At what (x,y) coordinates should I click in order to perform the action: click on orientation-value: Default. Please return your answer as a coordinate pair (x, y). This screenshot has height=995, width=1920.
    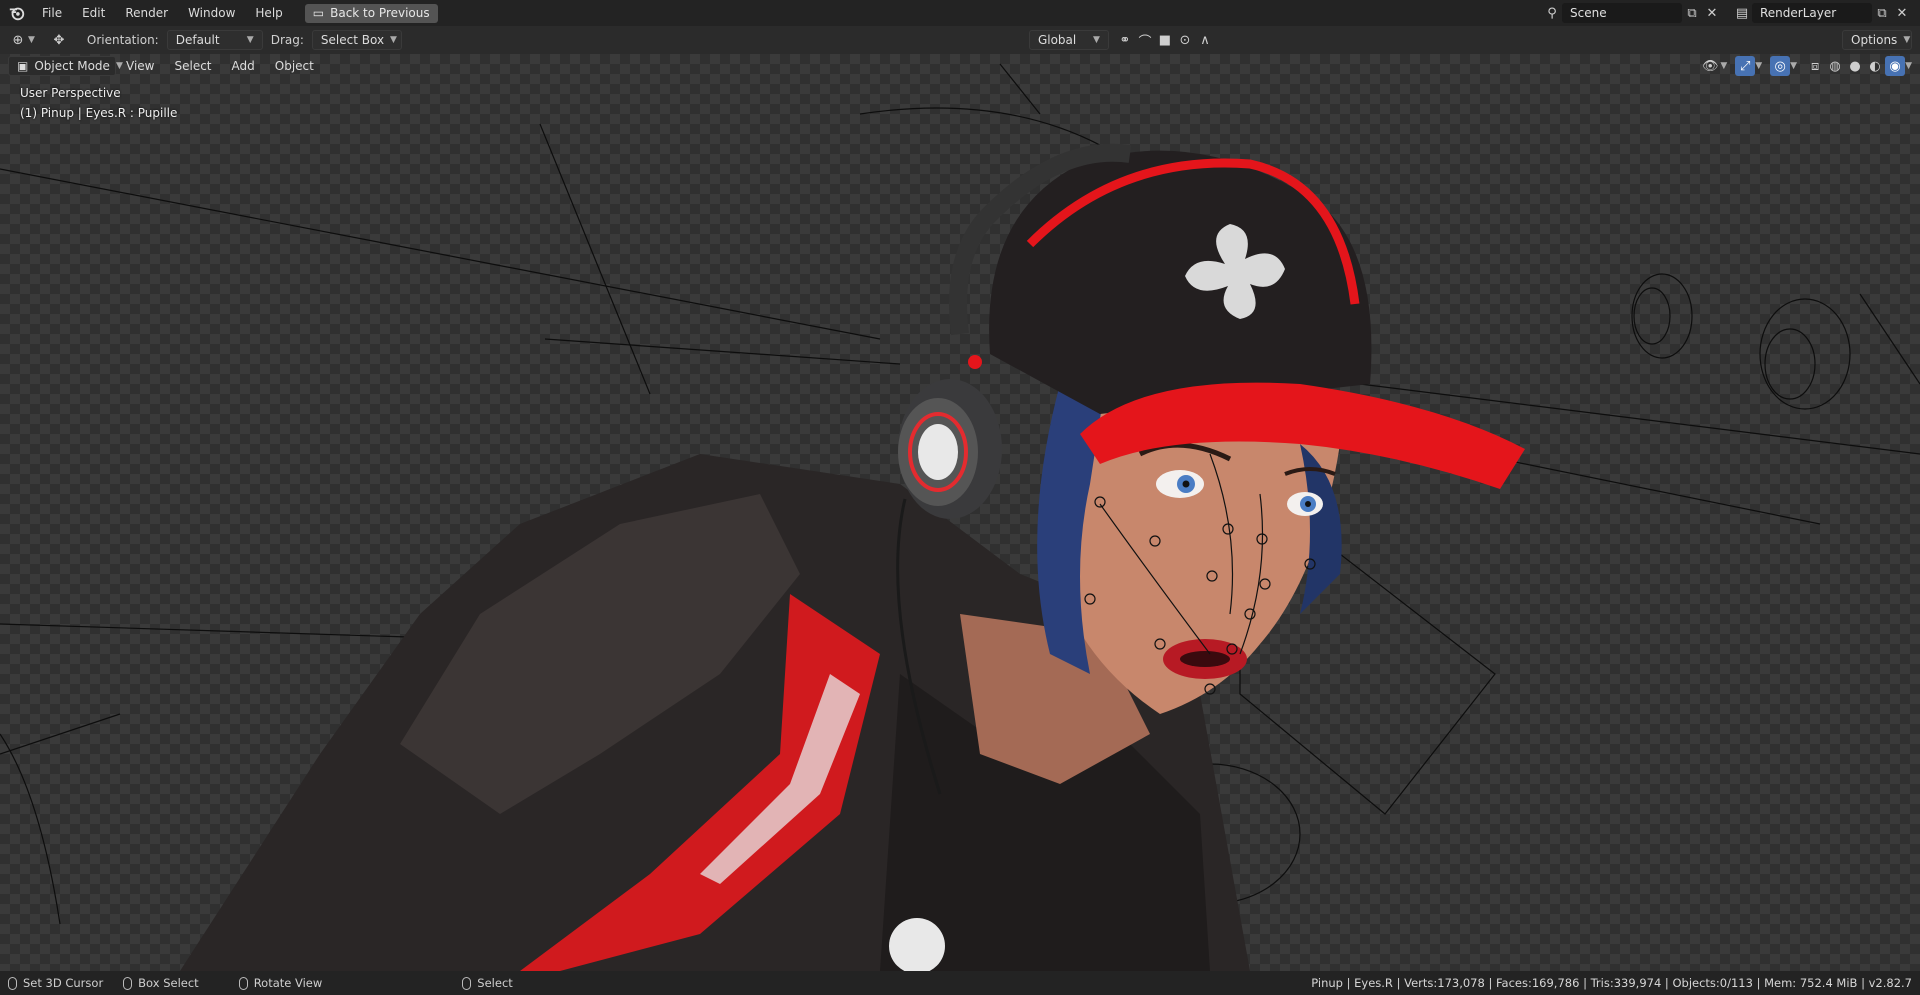
    Looking at the image, I should click on (197, 40).